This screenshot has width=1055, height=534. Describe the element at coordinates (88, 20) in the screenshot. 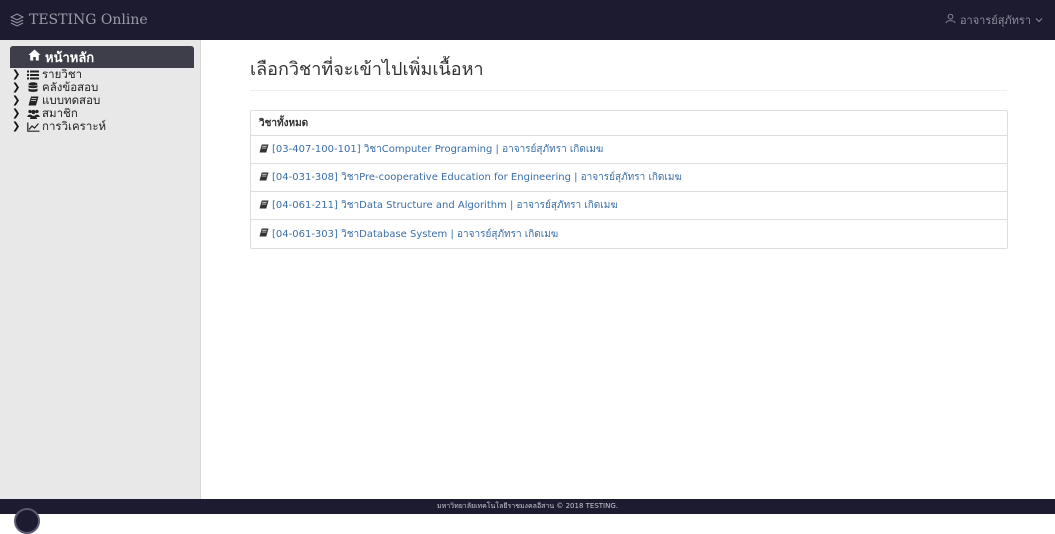

I see `brand-name: TESTING Online` at that location.